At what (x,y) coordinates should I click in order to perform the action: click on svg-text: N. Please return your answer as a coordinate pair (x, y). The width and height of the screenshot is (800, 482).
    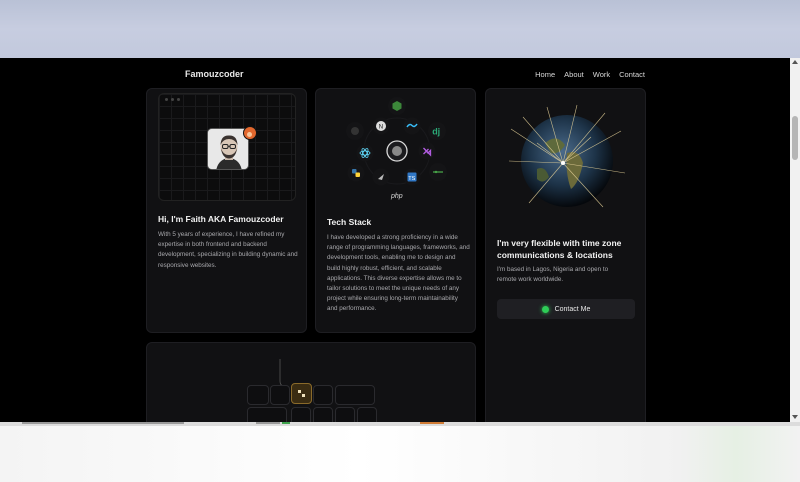
    Looking at the image, I should click on (381, 127).